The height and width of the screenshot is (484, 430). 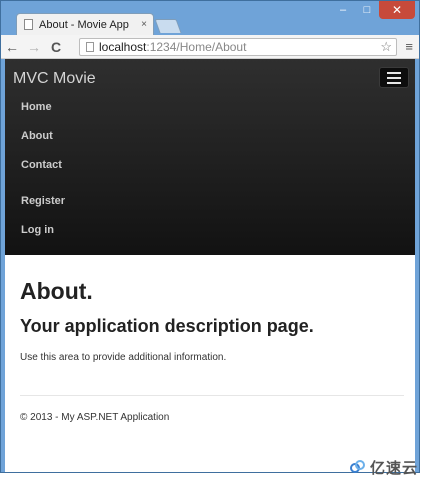 I want to click on url-text: localhost:1234/Home/About, so click(x=172, y=47).